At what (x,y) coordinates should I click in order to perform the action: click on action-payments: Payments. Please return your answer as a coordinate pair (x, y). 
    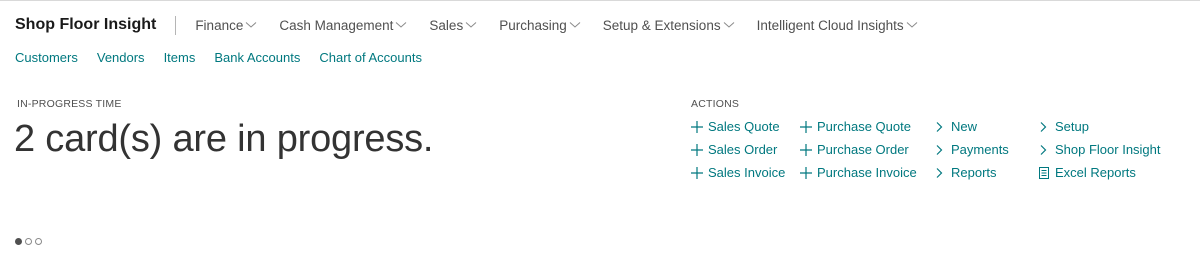
    Looking at the image, I should click on (971, 149).